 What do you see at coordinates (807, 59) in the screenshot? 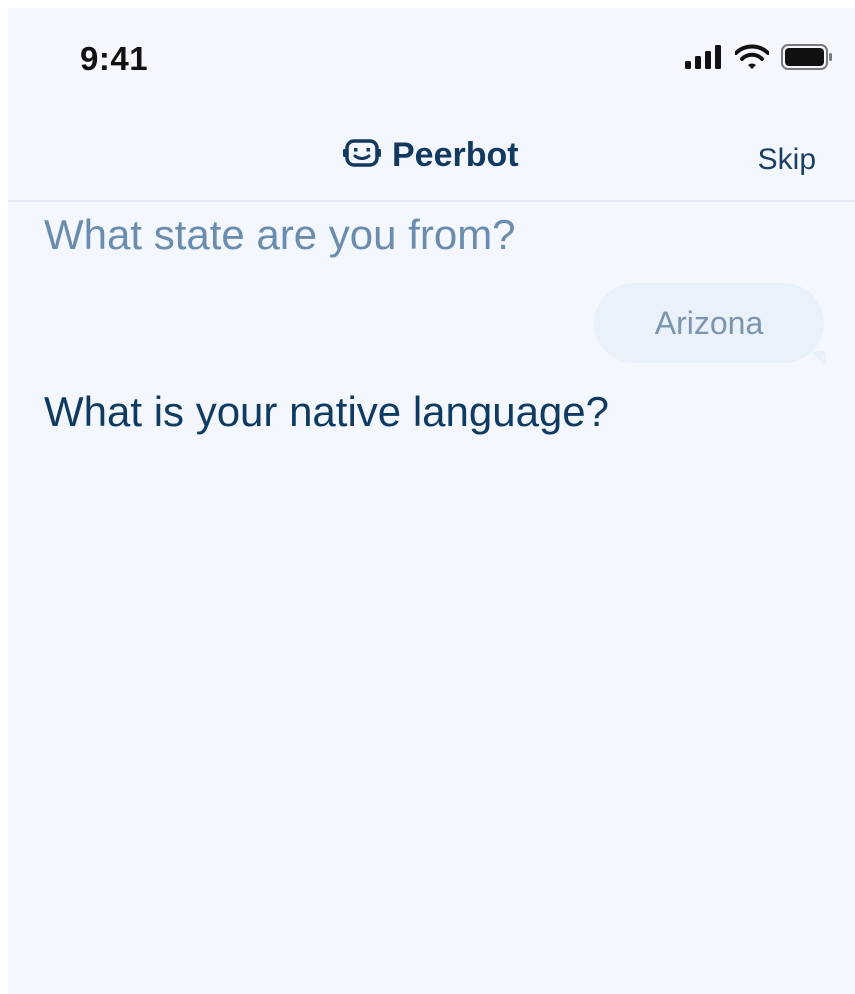
I see `battery-icon` at bounding box center [807, 59].